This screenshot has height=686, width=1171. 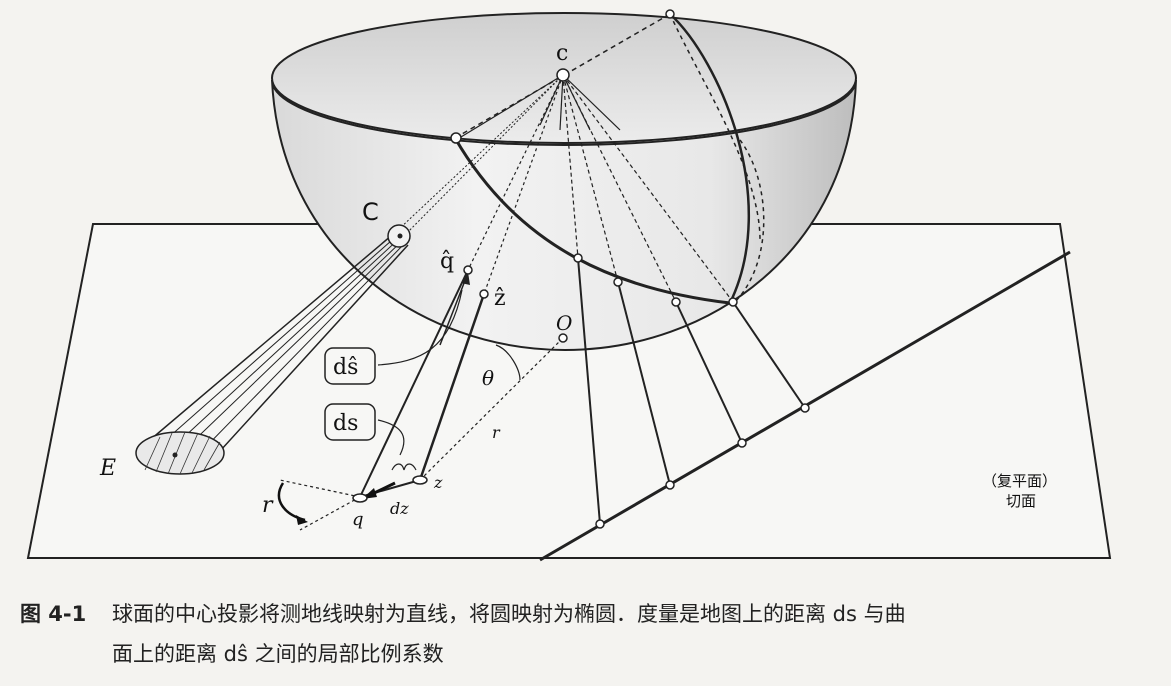 I want to click on point-E-center, so click(x=175, y=455).